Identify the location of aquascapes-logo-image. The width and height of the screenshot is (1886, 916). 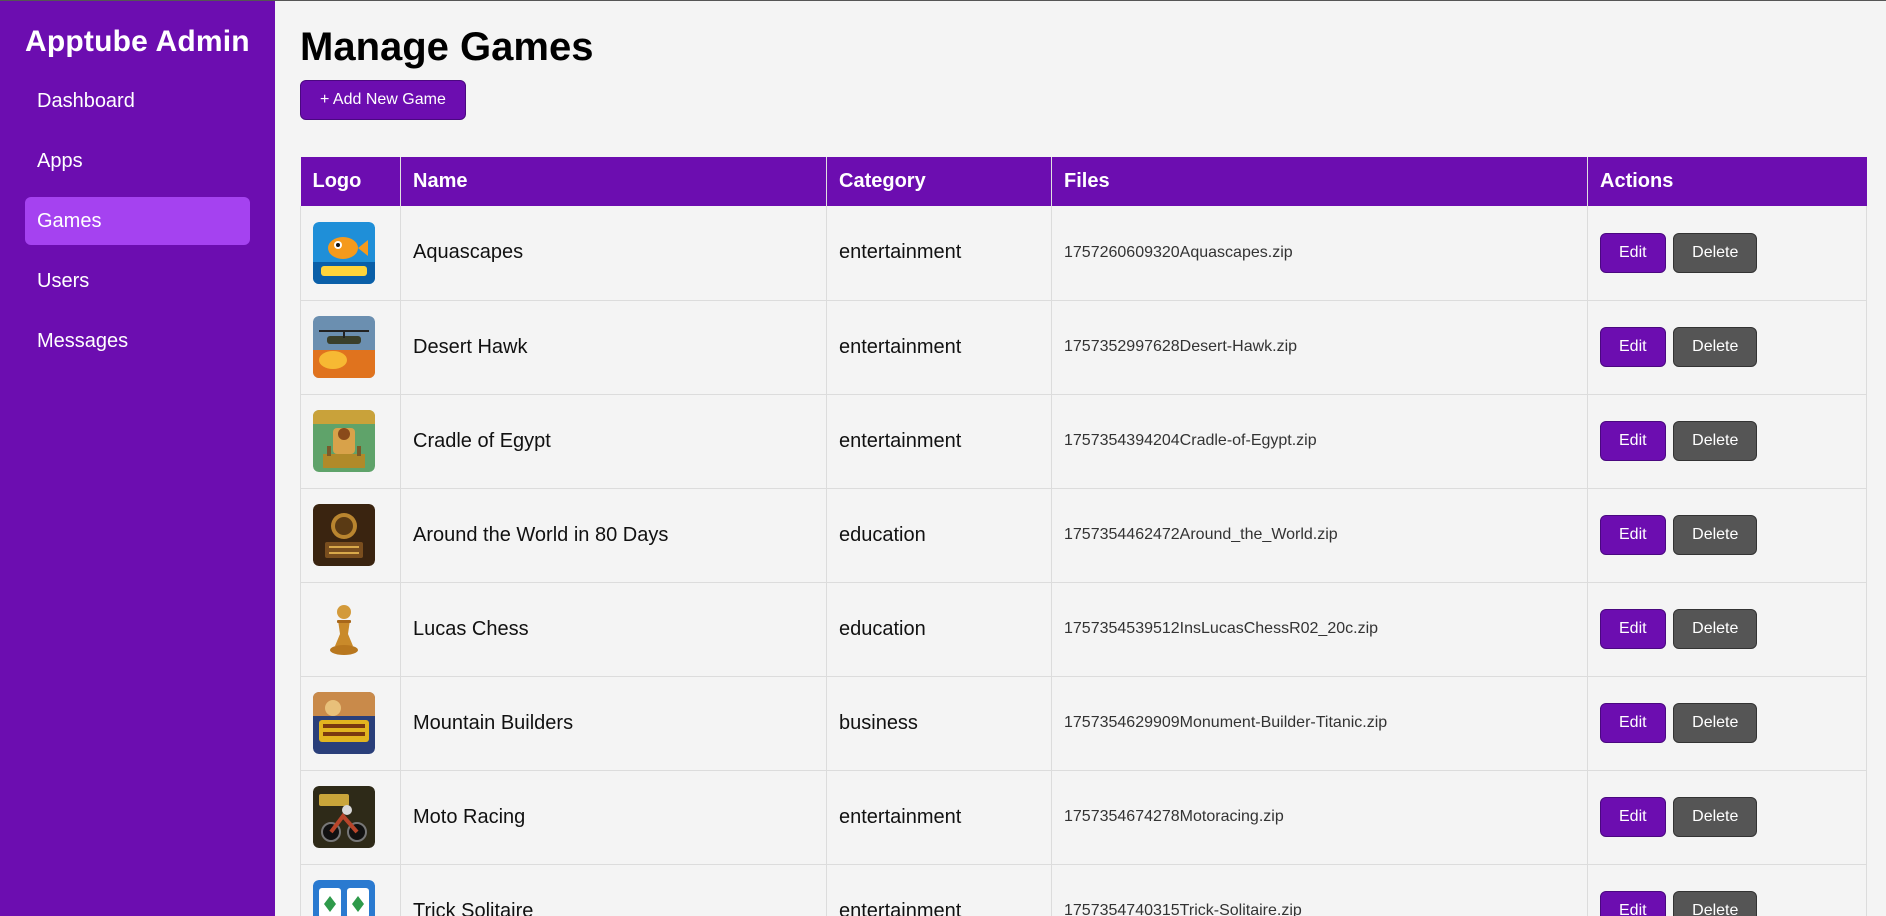
(344, 252).